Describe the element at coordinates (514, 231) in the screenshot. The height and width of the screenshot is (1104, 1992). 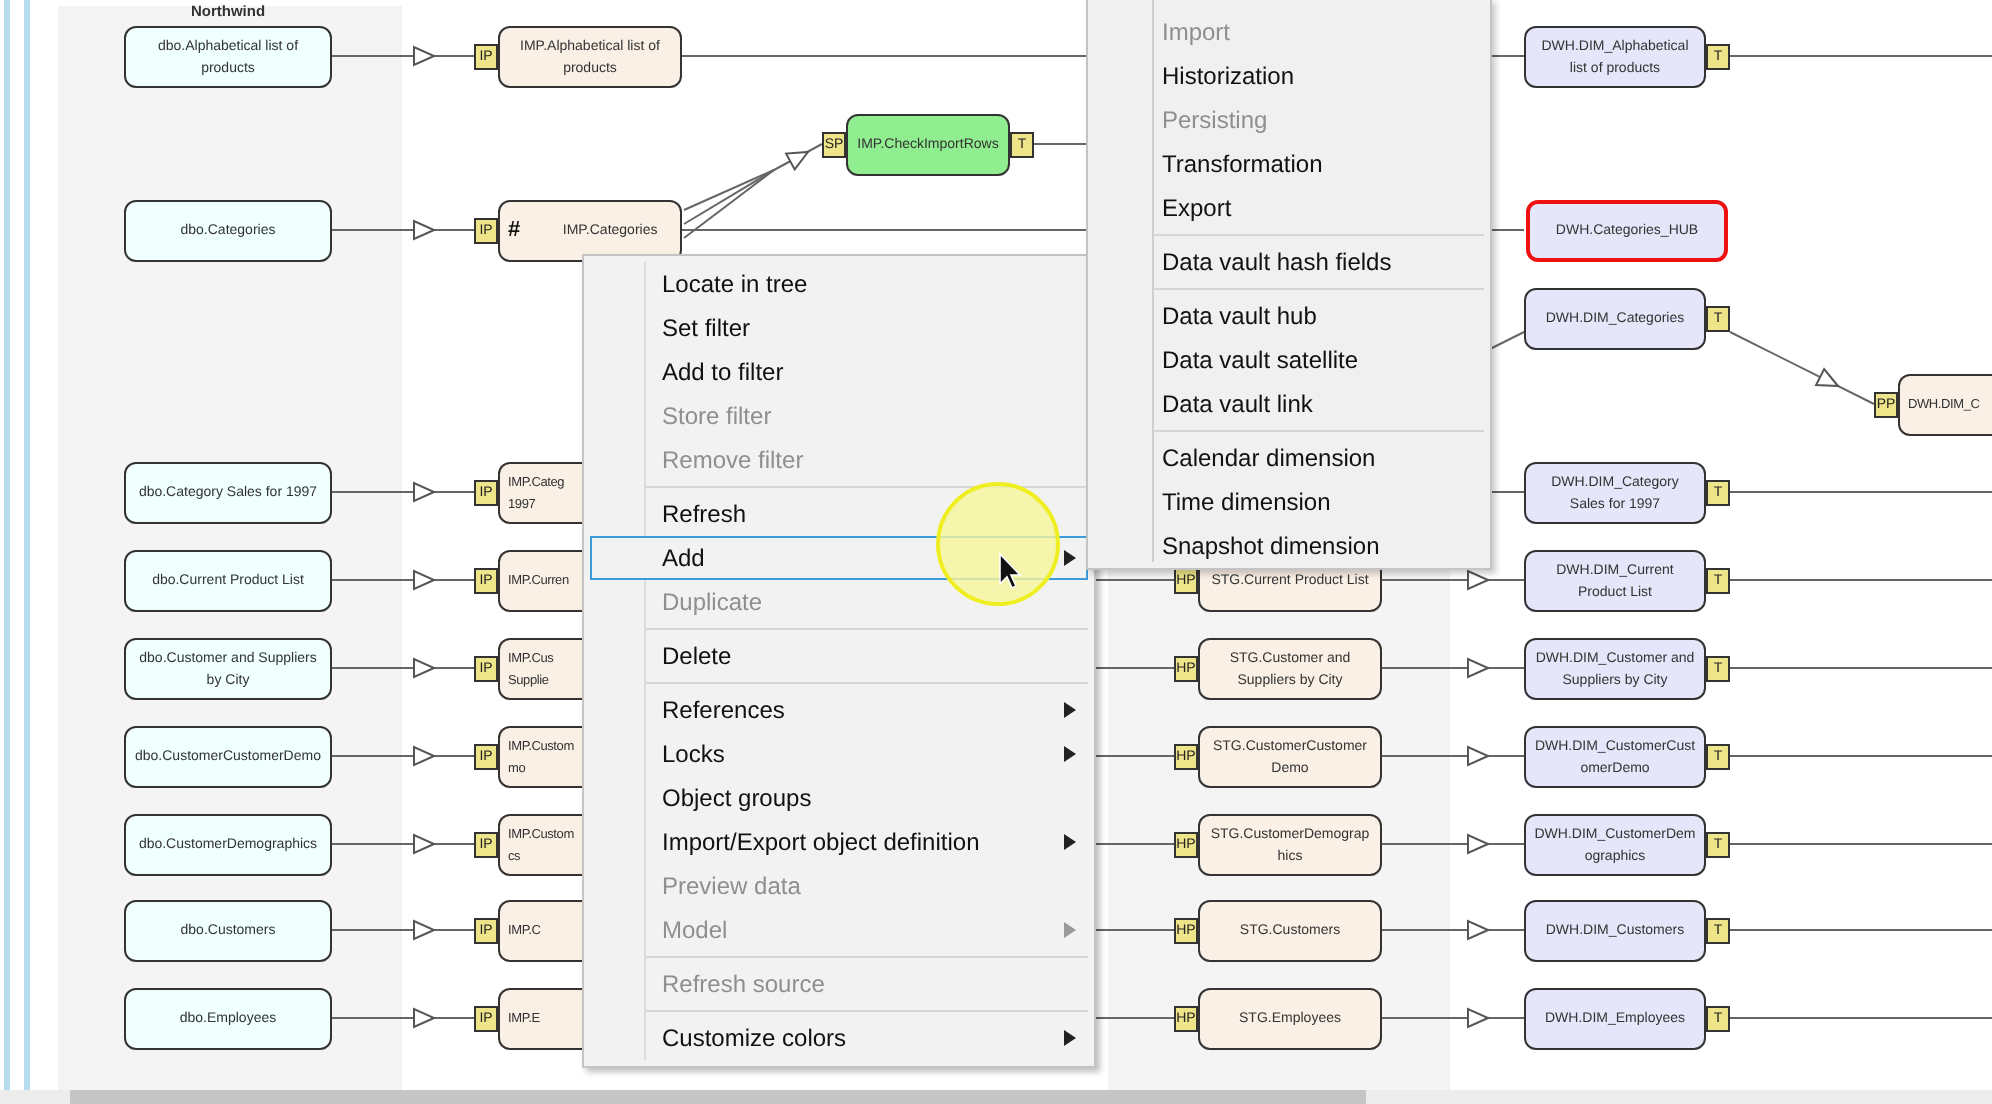
I see `hash-mark: #` at that location.